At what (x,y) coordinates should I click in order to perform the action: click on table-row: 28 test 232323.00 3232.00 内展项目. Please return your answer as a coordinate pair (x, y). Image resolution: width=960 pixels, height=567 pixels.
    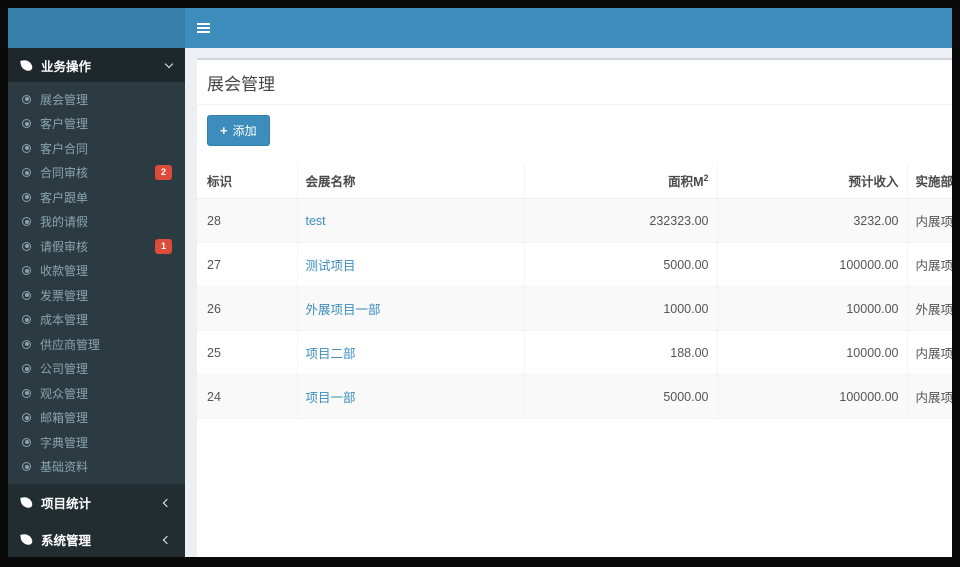
    Looking at the image, I should click on (574, 220).